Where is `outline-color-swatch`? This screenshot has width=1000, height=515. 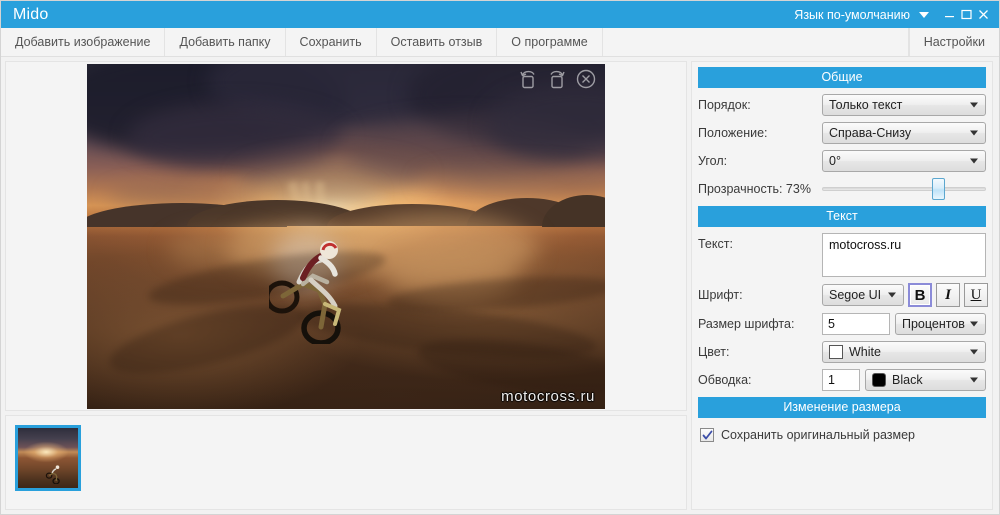 outline-color-swatch is located at coordinates (879, 380).